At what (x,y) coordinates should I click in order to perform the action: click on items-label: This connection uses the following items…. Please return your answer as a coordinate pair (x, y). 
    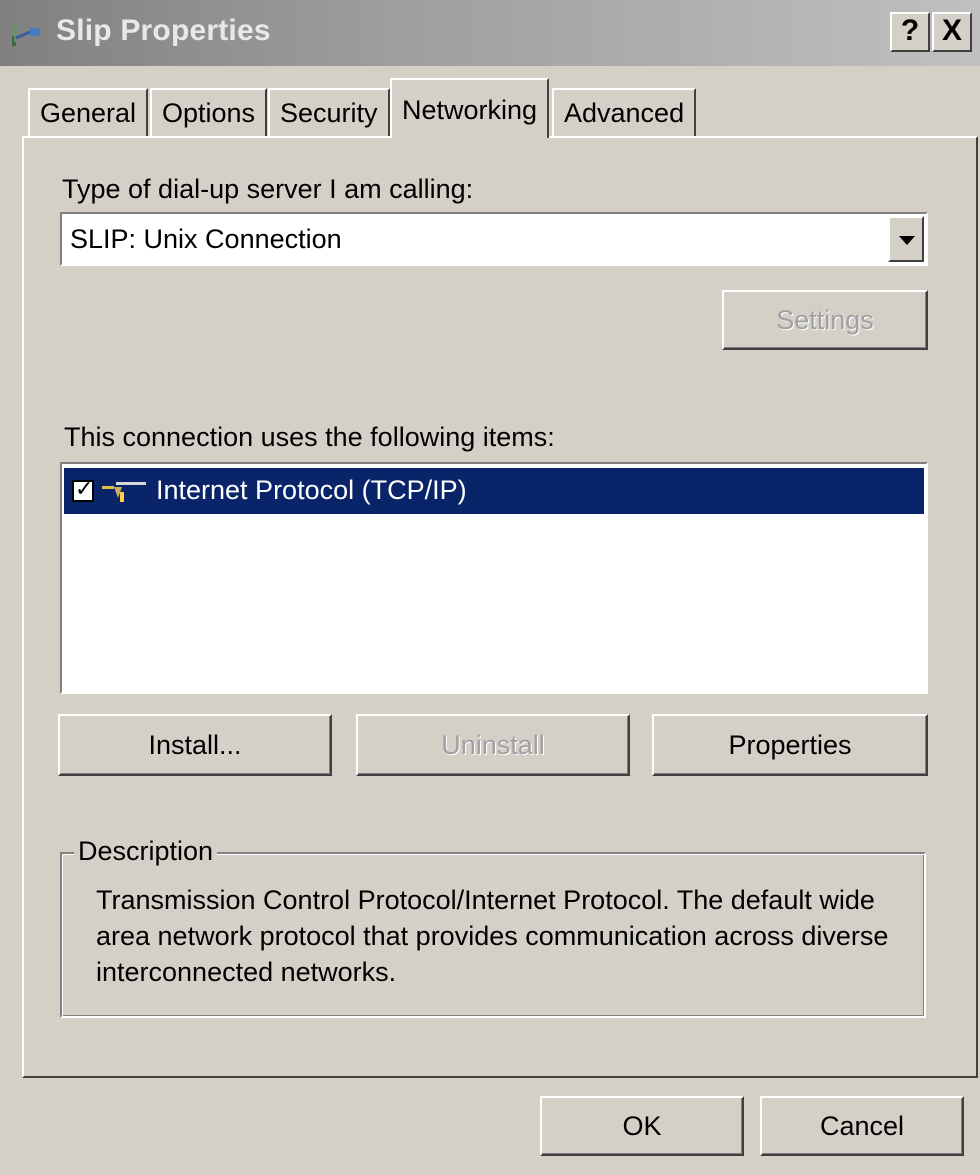
    Looking at the image, I should click on (309, 437).